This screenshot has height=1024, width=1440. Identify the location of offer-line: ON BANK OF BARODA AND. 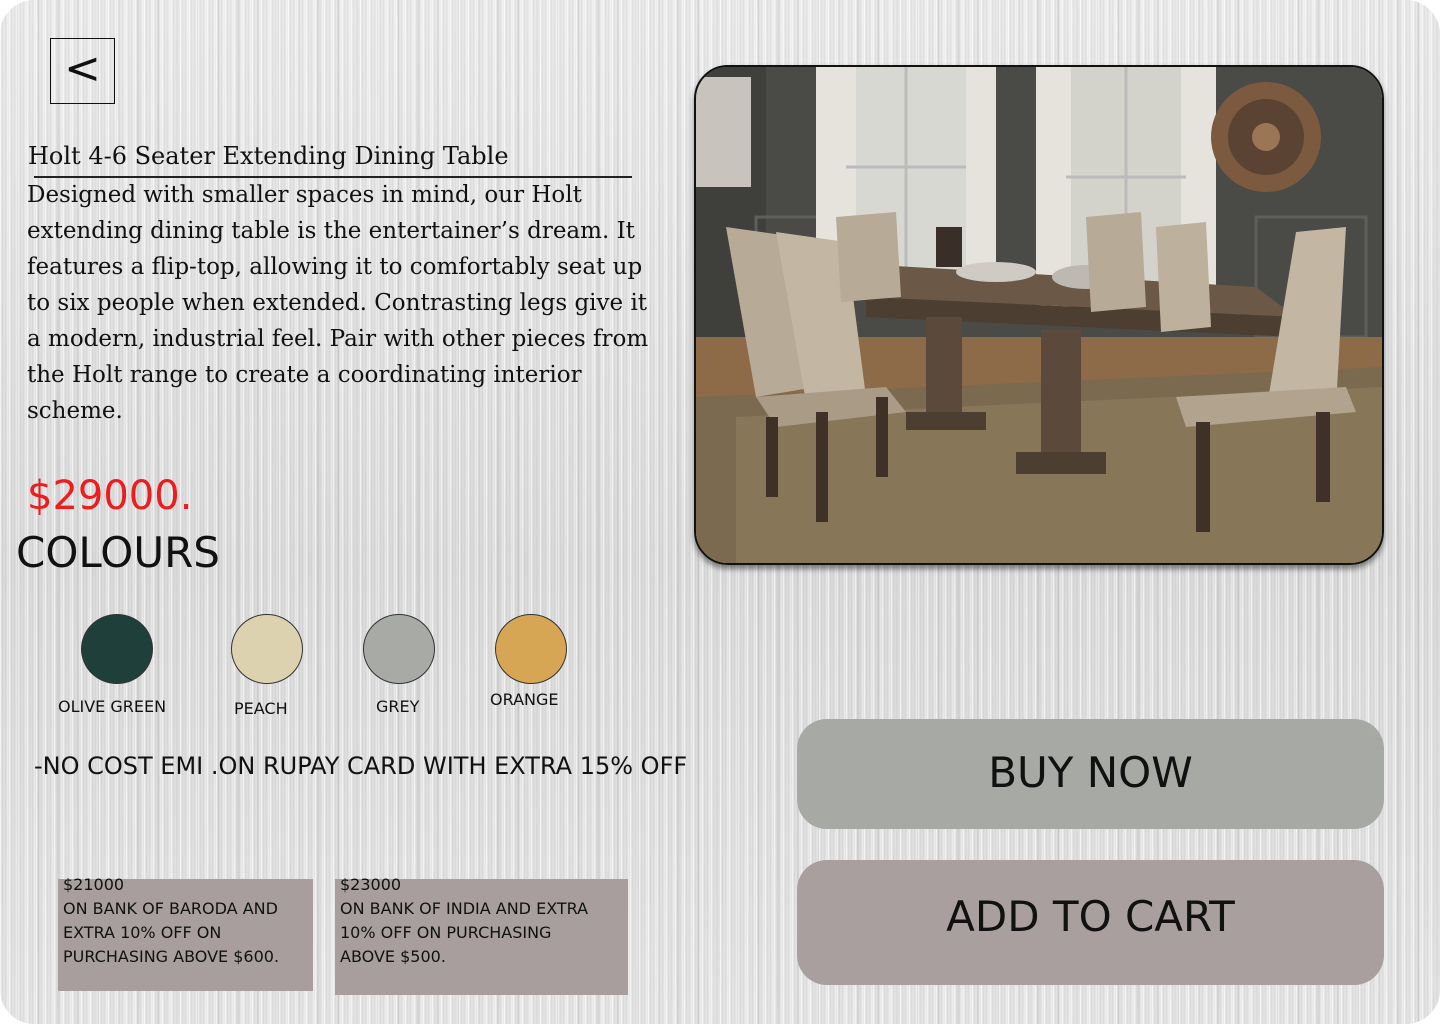
(170, 908).